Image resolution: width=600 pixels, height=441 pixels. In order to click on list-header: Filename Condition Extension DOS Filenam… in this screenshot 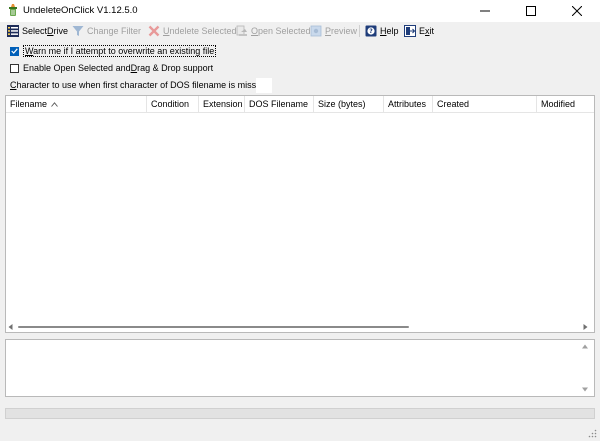, I will do `click(300, 104)`.